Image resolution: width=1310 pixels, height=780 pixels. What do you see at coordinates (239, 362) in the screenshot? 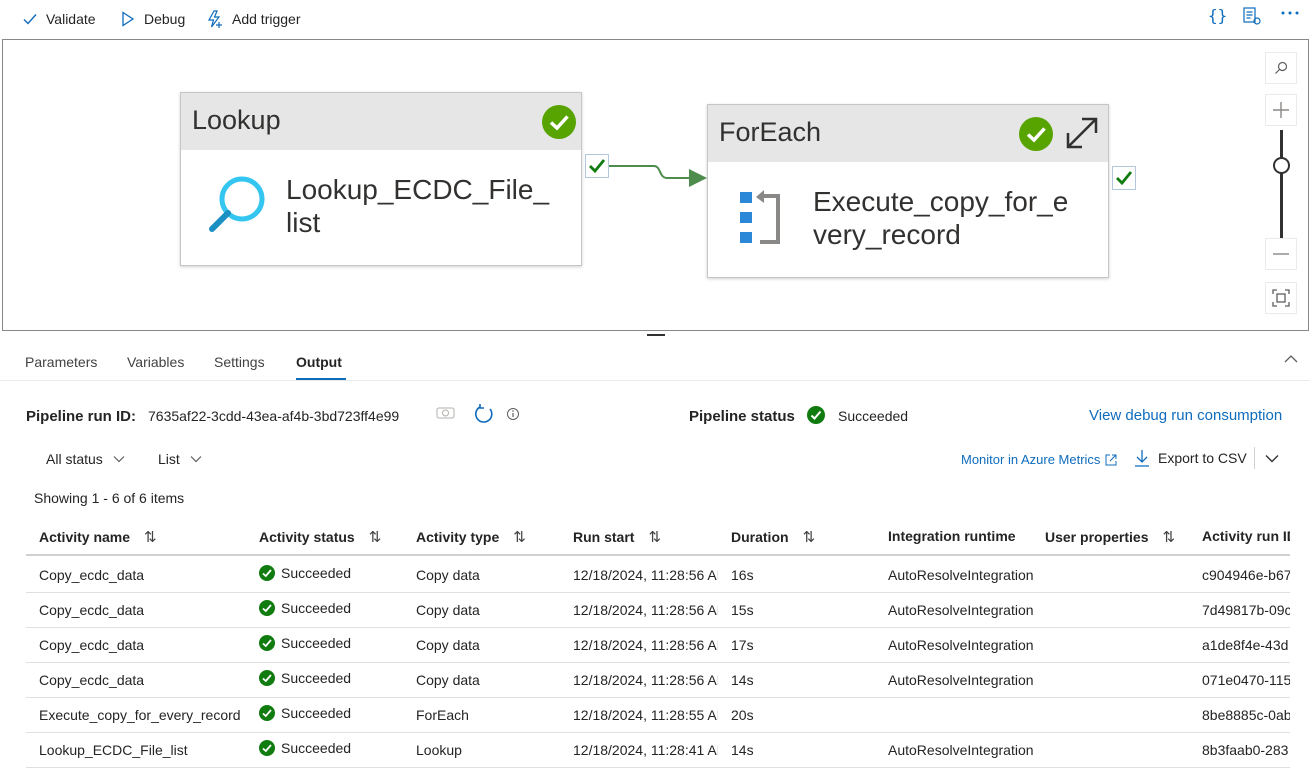
I see `tab-settings: Settings` at bounding box center [239, 362].